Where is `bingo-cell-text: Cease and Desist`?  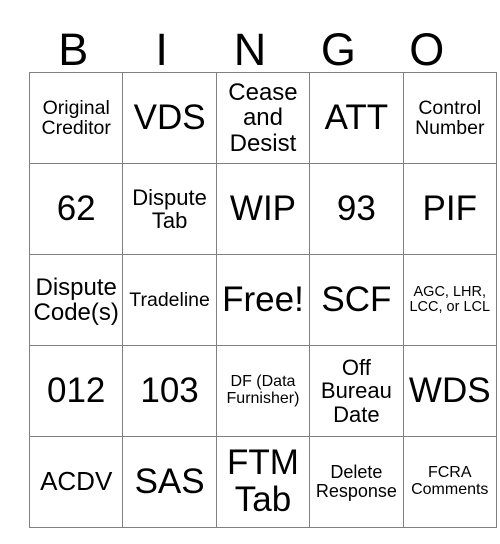
bingo-cell-text: Cease and Desist is located at coordinates (263, 118).